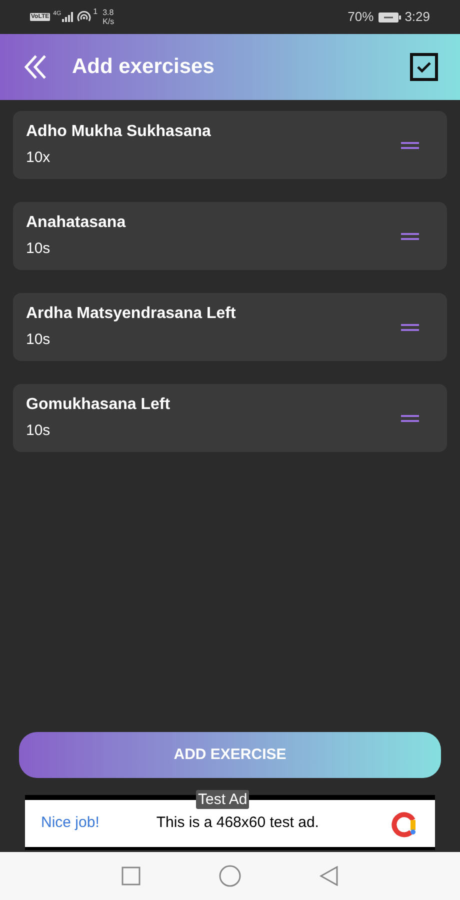  Describe the element at coordinates (99, 405) in the screenshot. I see `exercise-name: Gomukhasana Left` at that location.